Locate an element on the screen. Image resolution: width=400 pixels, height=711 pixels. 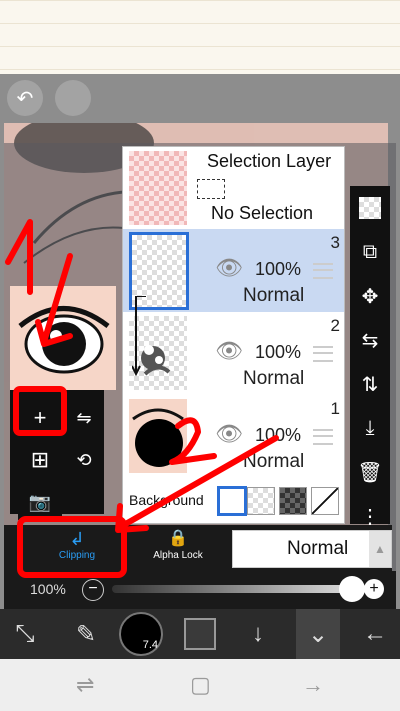
camera-icon: 📷 is located at coordinates (40, 502).